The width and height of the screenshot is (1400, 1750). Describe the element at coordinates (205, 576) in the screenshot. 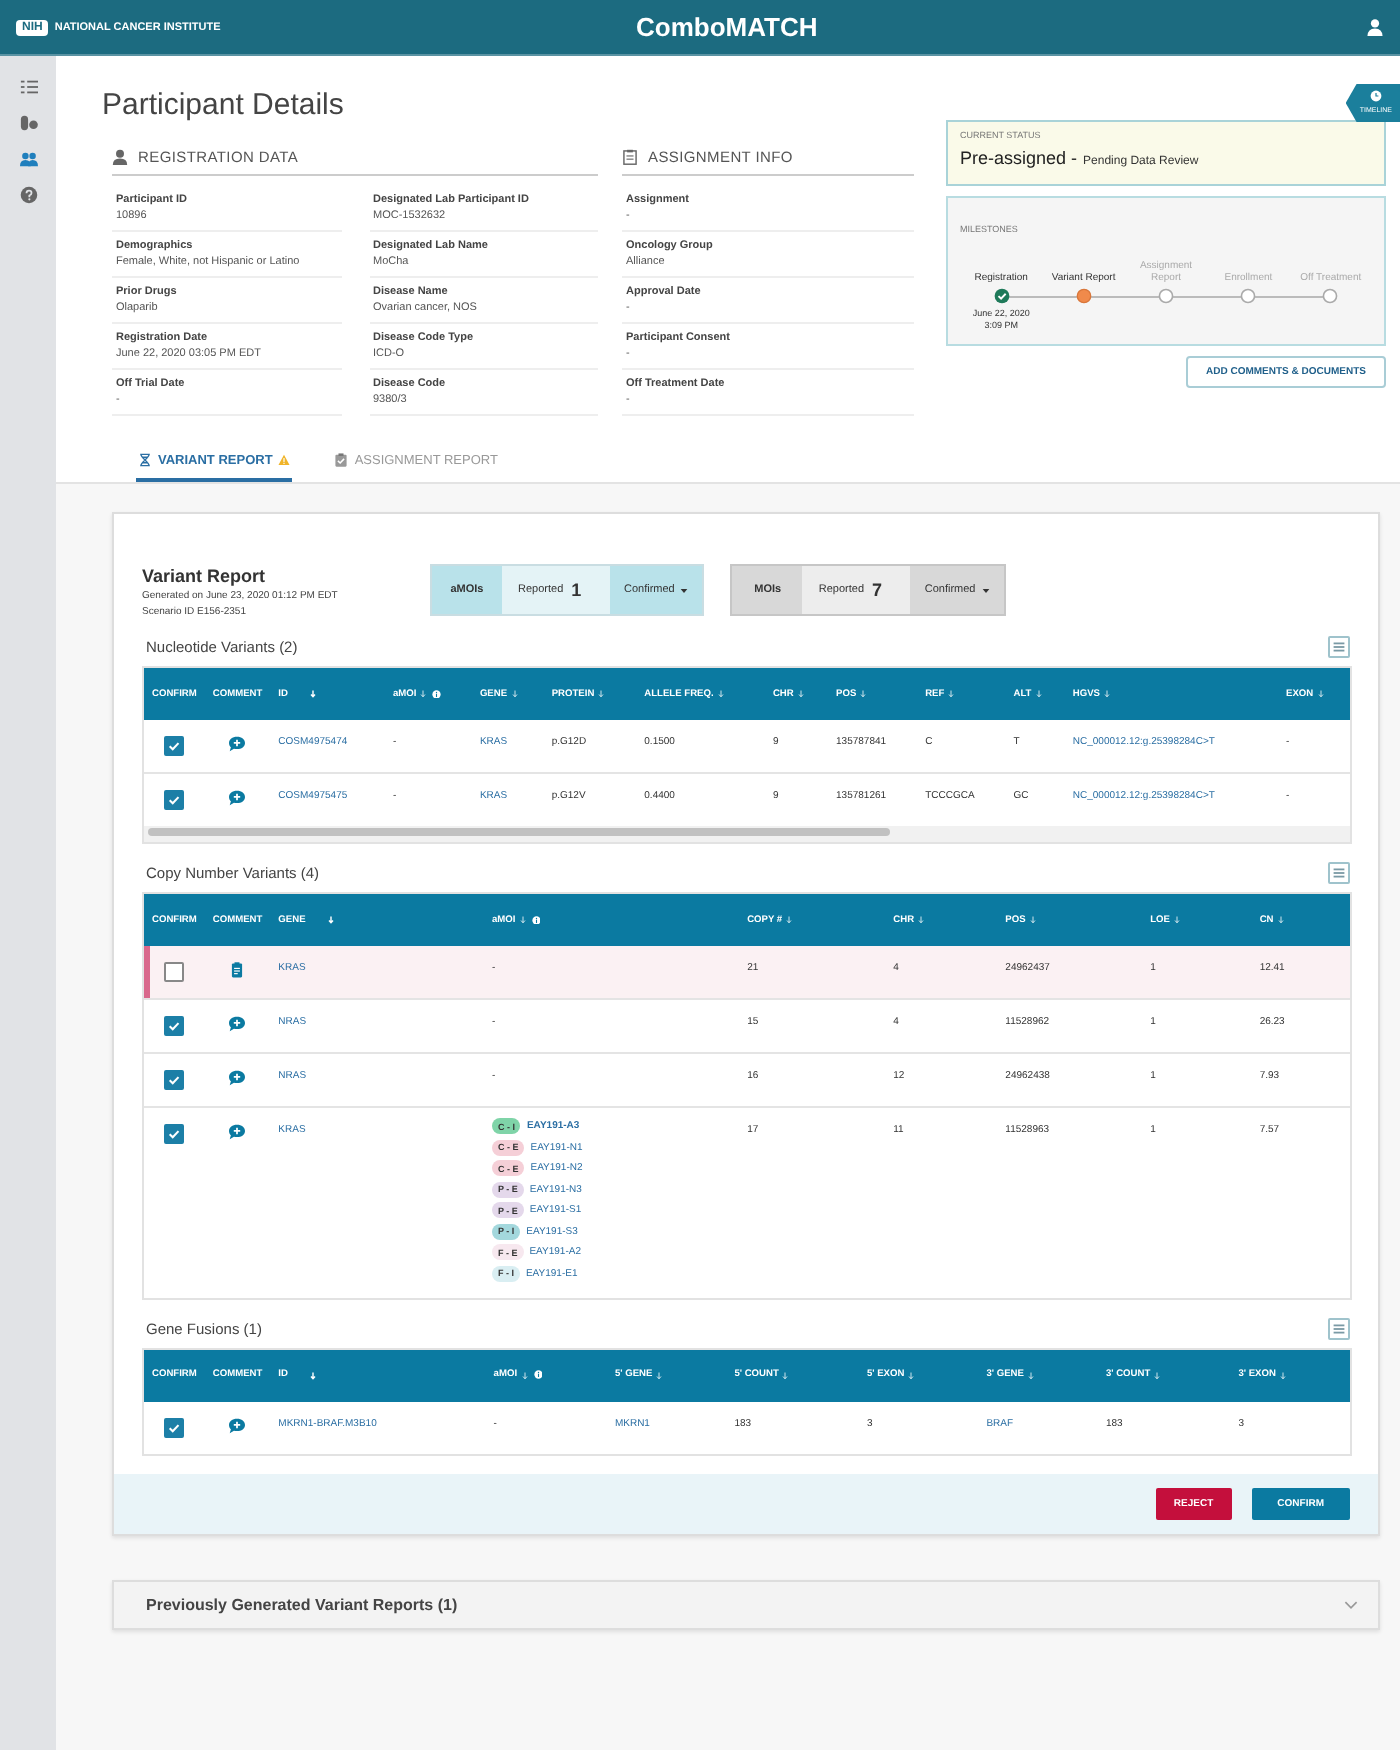

I see `report-title: Variant Report` at that location.